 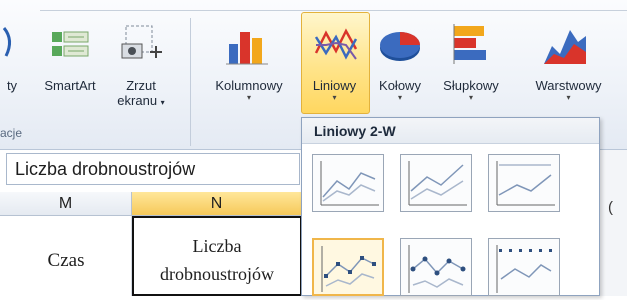 What do you see at coordinates (142, 44) in the screenshot?
I see `screenshot-icon` at bounding box center [142, 44].